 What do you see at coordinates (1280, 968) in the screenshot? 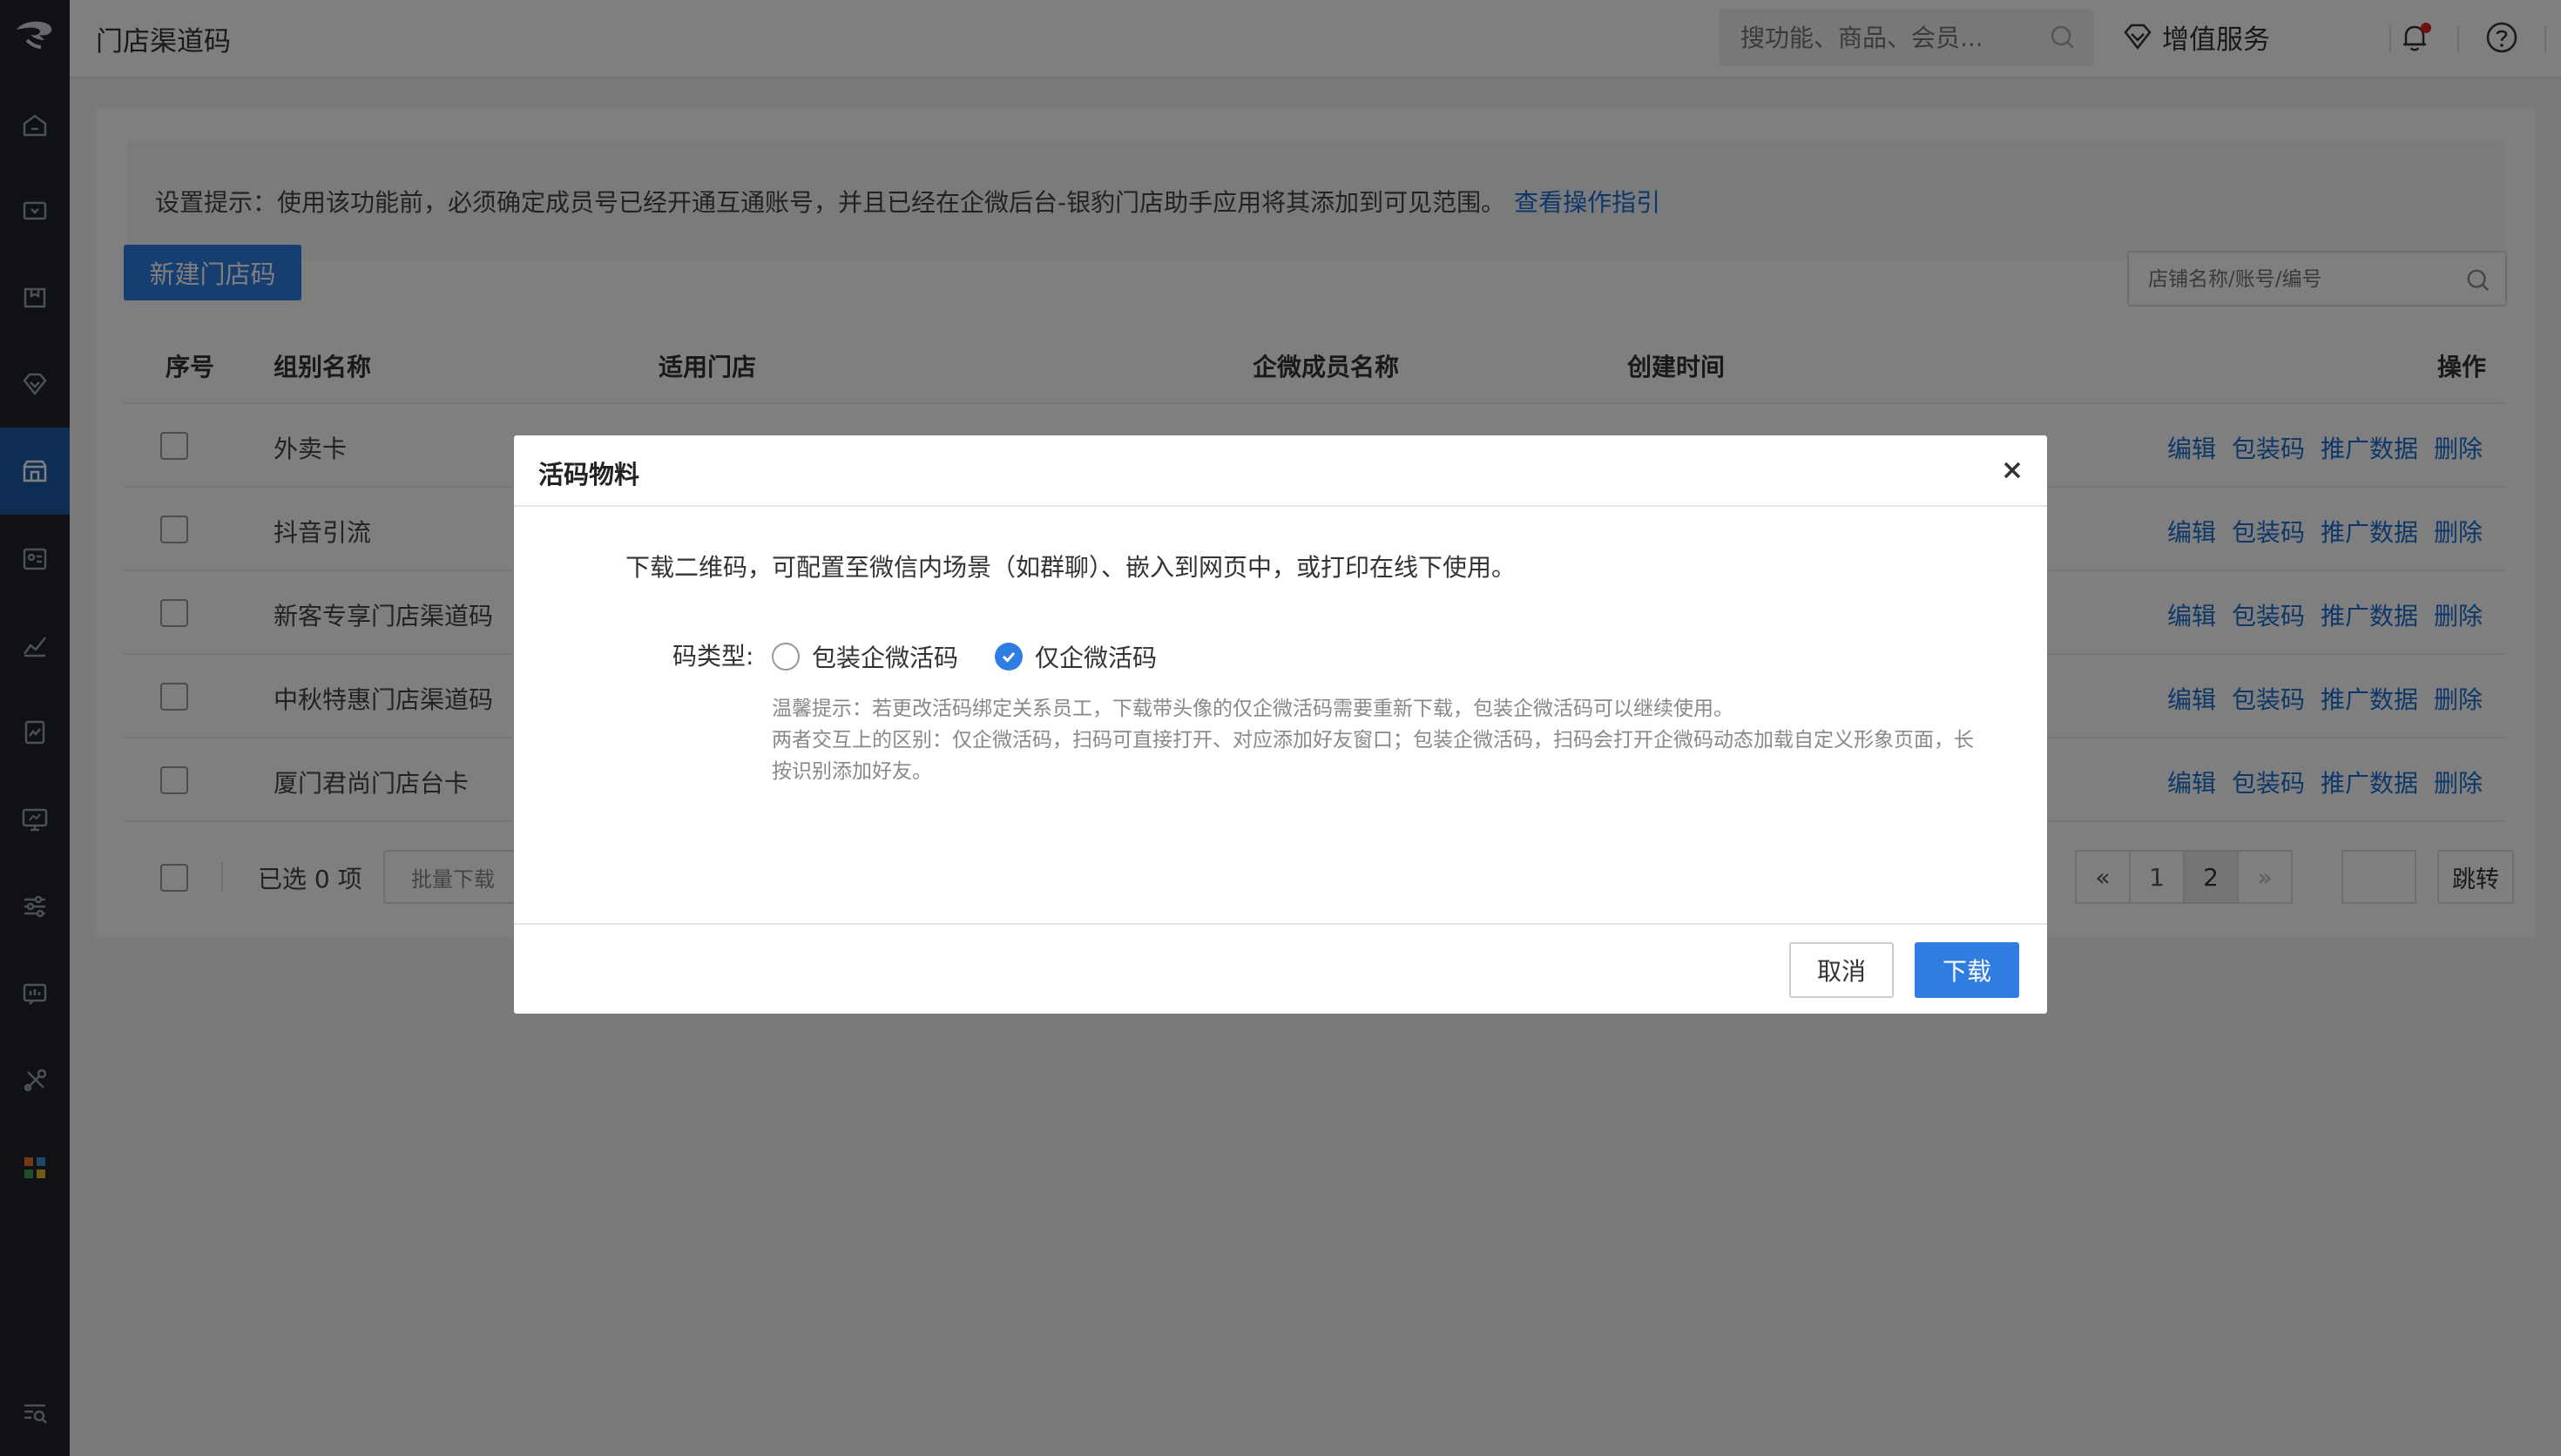
I see `dialog-footer: 取消 下载` at bounding box center [1280, 968].